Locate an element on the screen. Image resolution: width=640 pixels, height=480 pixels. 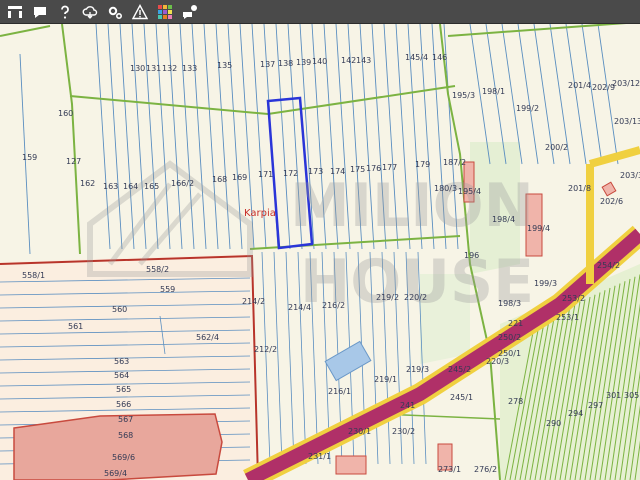
parcel-label: 164 is located at coordinates (130, 186).